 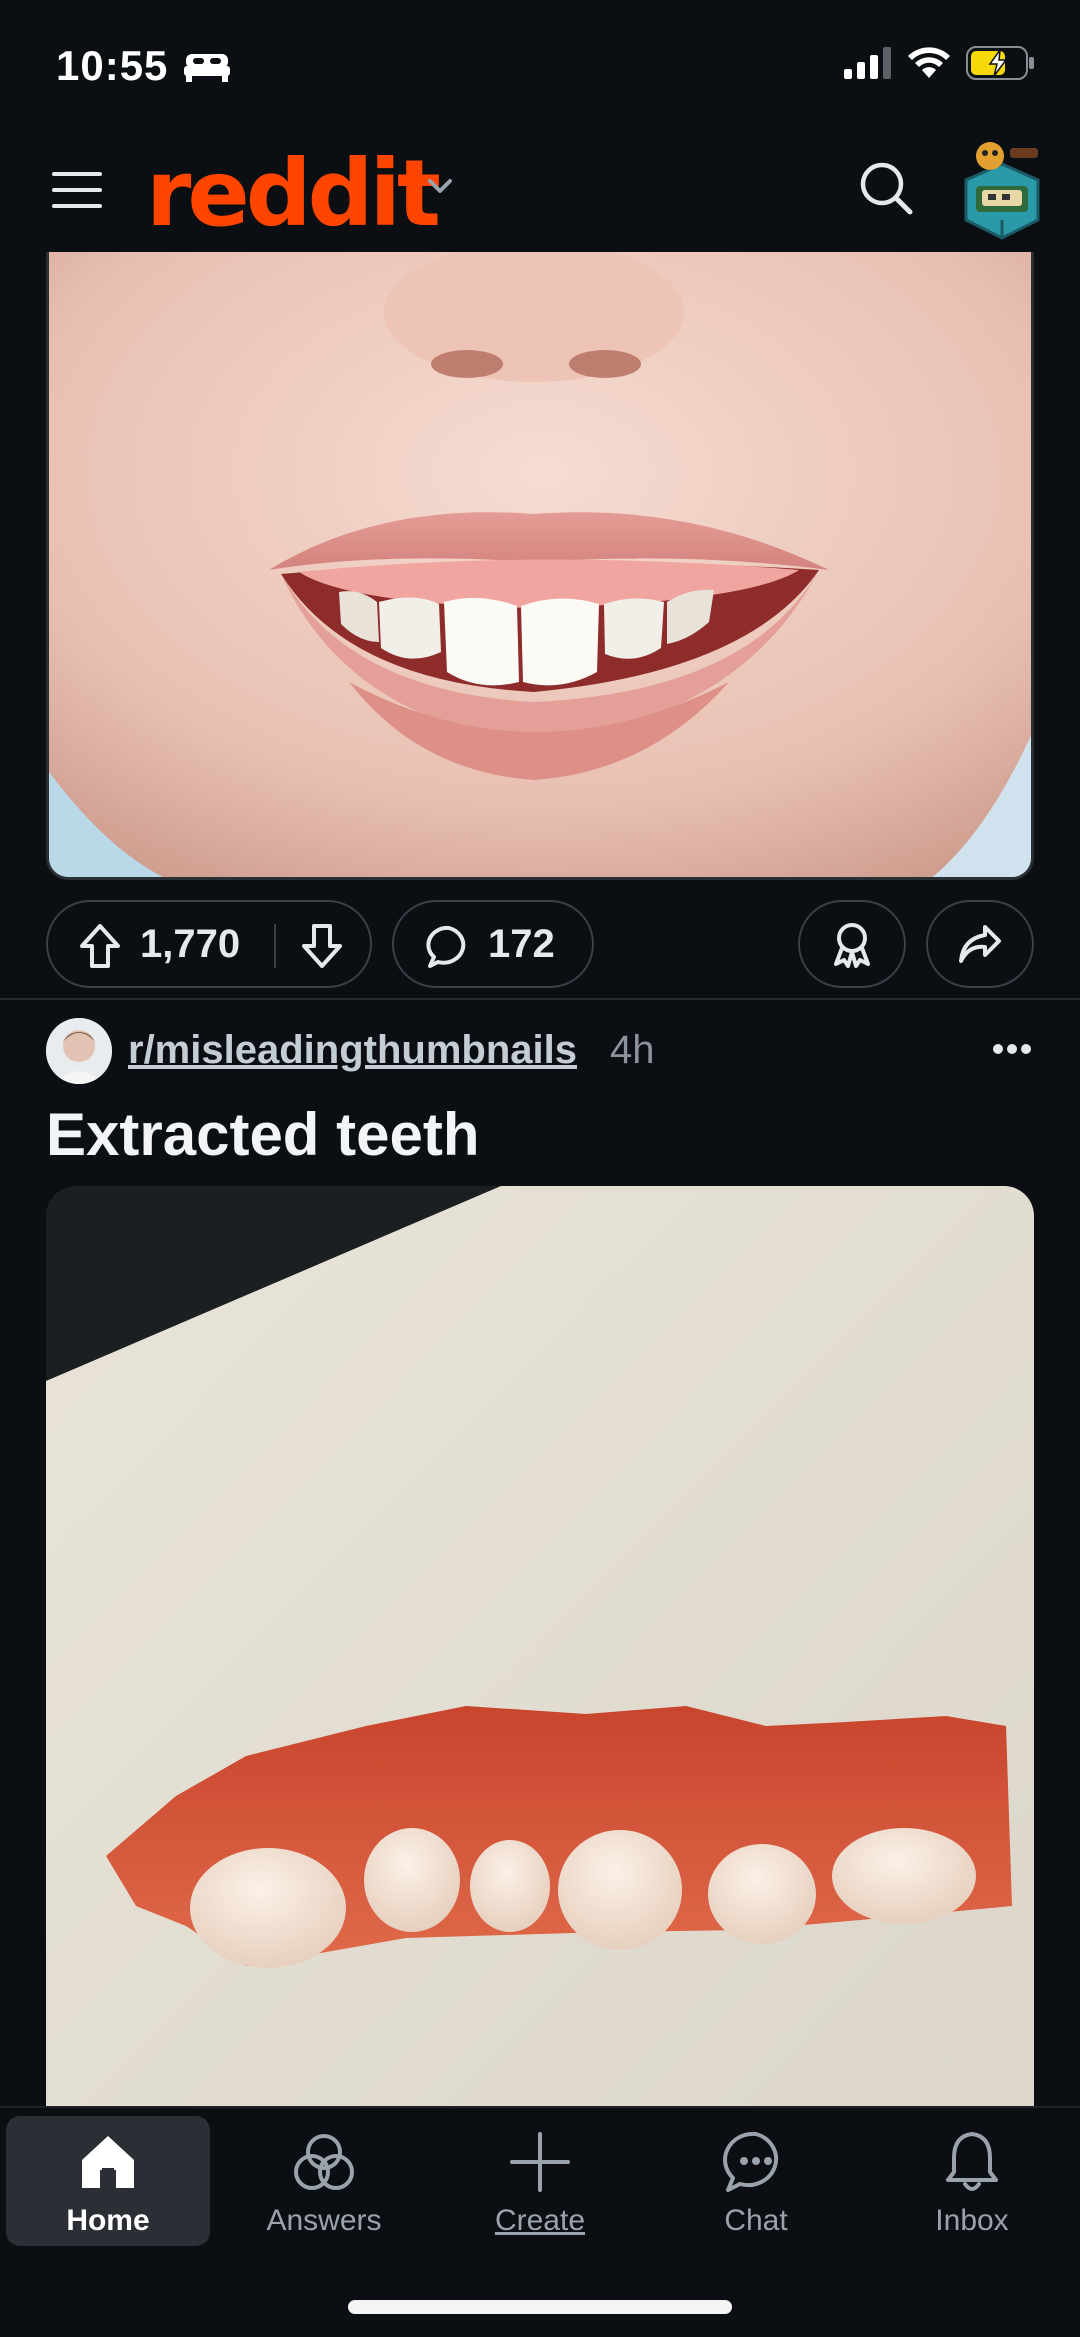 What do you see at coordinates (324, 2220) in the screenshot?
I see `nav-answers-label: Answers` at bounding box center [324, 2220].